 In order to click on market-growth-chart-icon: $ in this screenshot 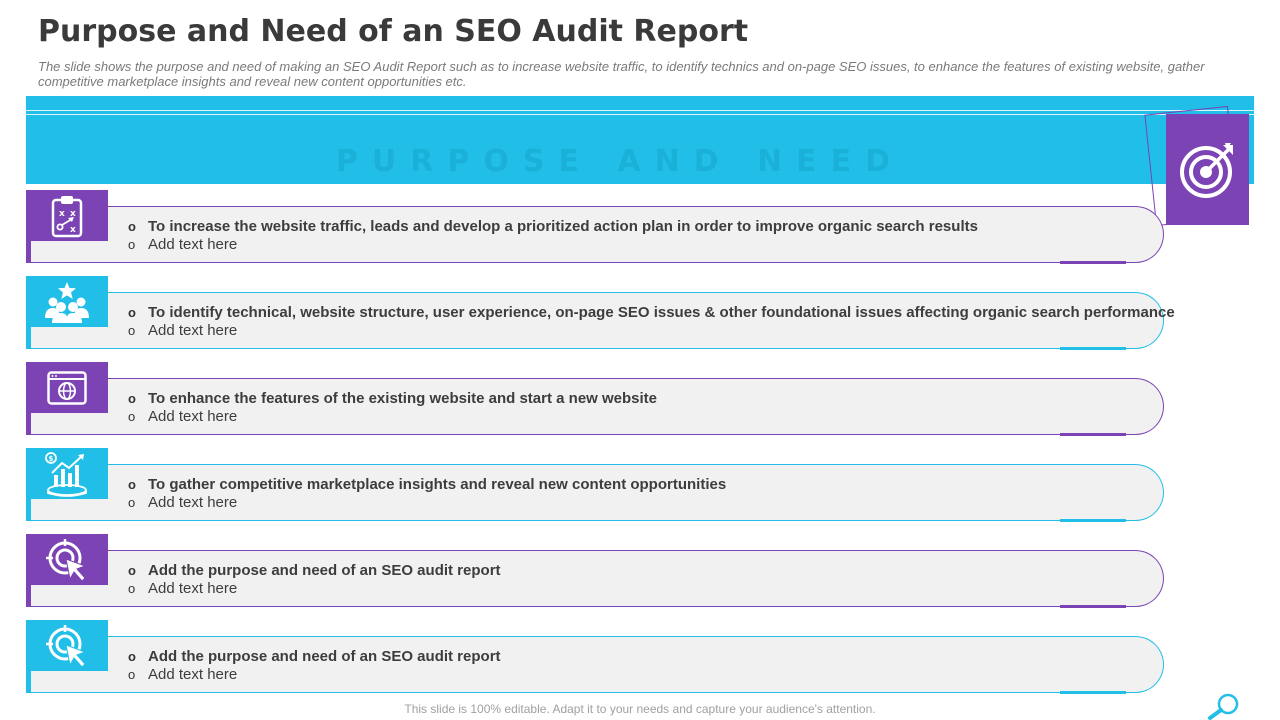, I will do `click(66, 474)`.